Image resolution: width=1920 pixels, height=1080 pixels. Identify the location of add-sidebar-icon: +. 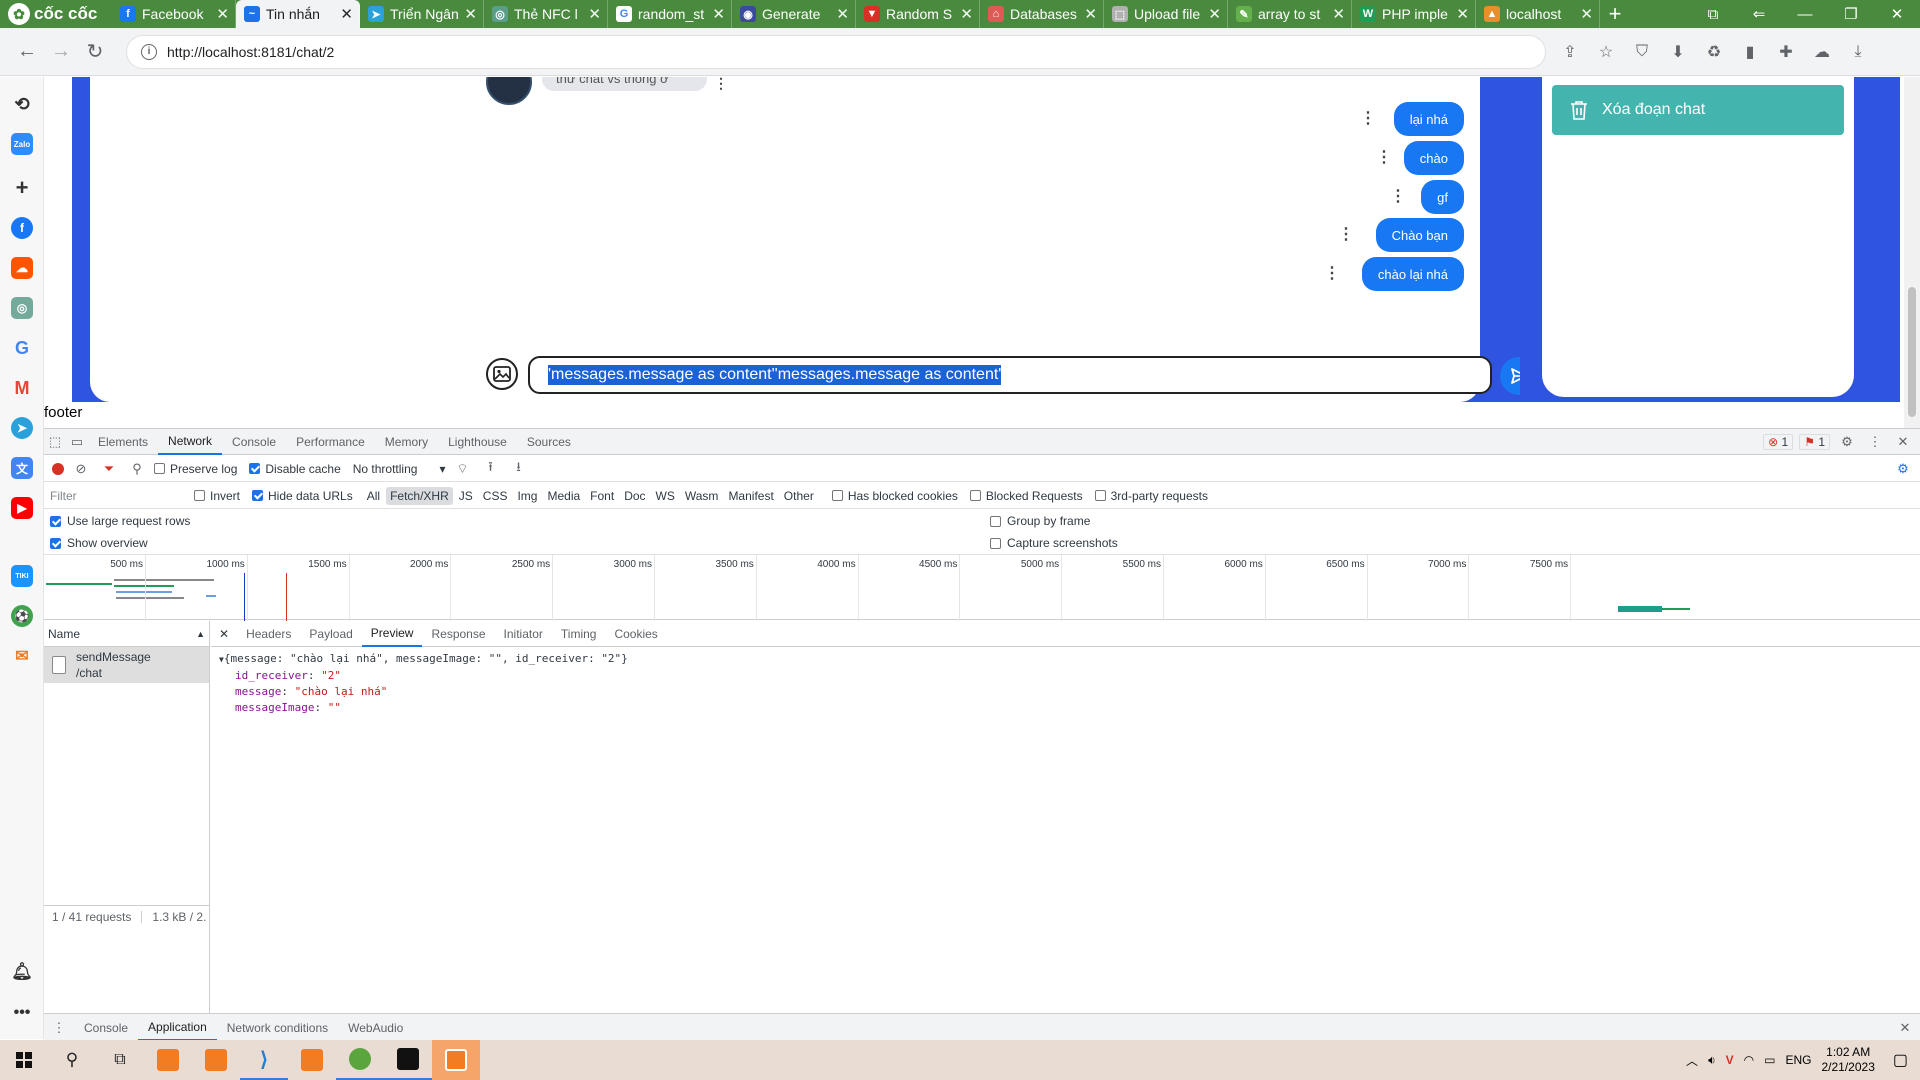
(22, 187).